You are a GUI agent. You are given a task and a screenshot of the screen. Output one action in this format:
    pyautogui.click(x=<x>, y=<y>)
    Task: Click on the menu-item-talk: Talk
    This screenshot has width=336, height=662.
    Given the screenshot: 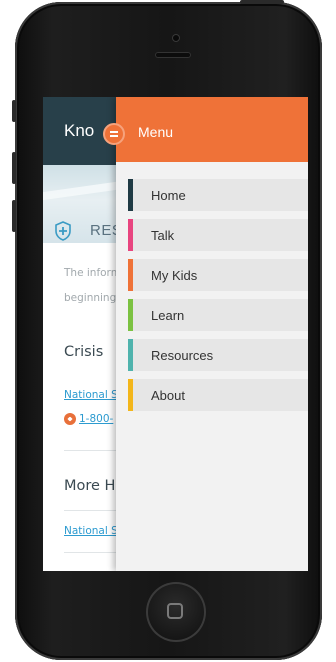 What is the action you would take?
    pyautogui.click(x=218, y=235)
    